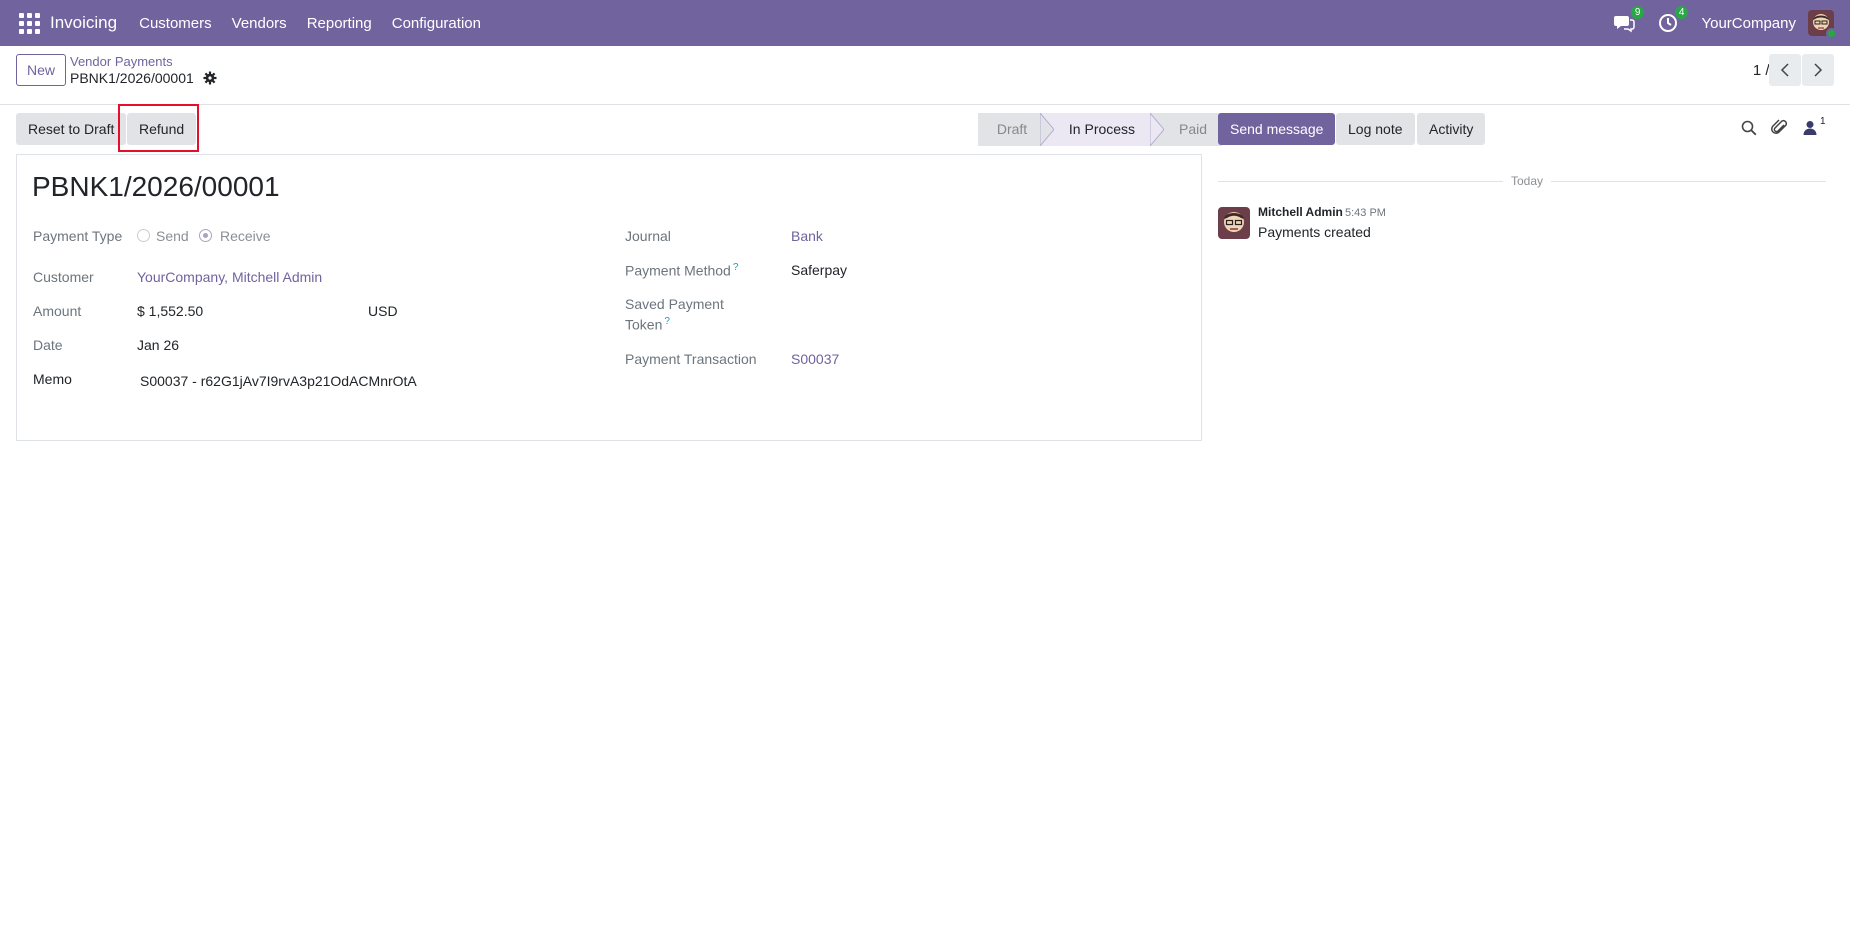 The height and width of the screenshot is (932, 1850). I want to click on payment-type-label: Payment Type, so click(78, 236).